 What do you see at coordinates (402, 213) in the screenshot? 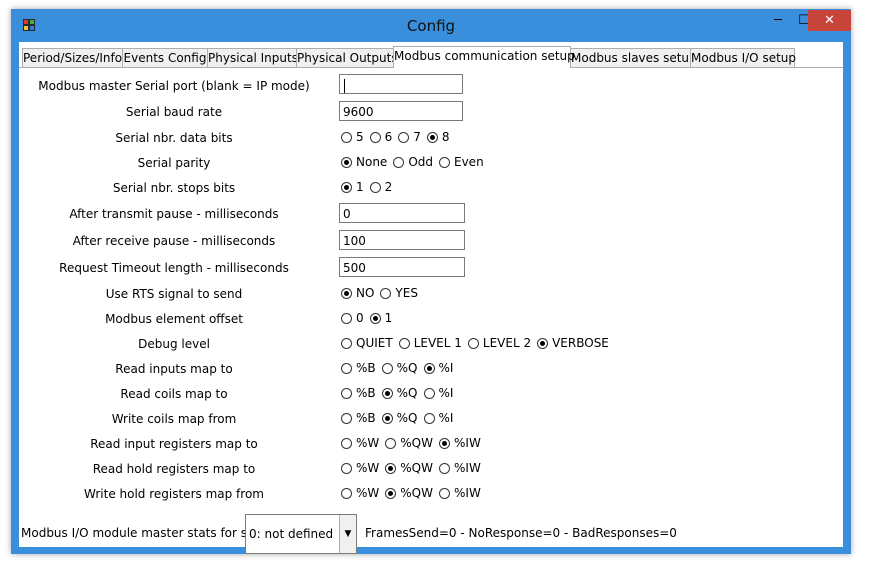
I see `after-transmit-input: 0` at bounding box center [402, 213].